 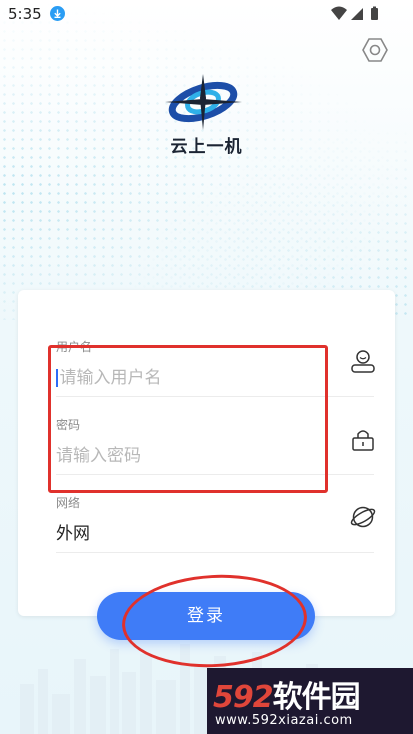 What do you see at coordinates (284, 720) in the screenshot?
I see `watermark-url: www.592xiazai.com` at bounding box center [284, 720].